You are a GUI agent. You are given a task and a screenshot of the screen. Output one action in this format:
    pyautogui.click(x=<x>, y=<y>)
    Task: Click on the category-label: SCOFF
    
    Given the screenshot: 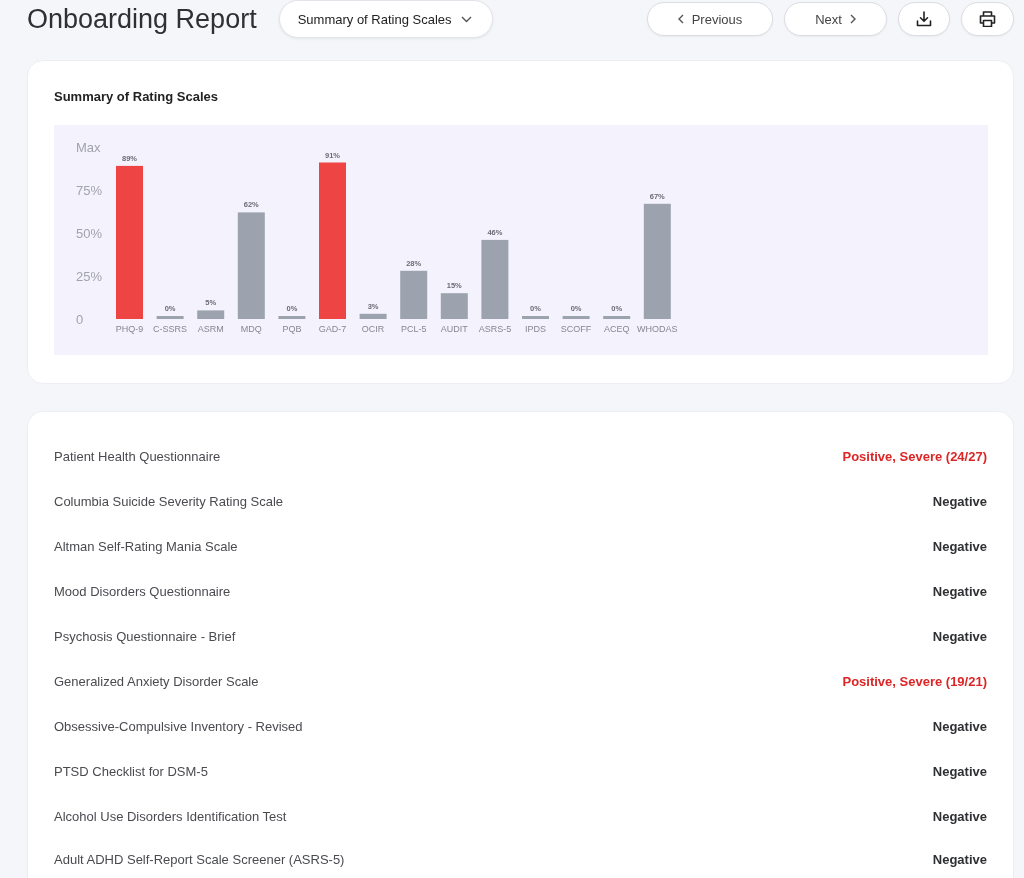 What is the action you would take?
    pyautogui.click(x=576, y=328)
    